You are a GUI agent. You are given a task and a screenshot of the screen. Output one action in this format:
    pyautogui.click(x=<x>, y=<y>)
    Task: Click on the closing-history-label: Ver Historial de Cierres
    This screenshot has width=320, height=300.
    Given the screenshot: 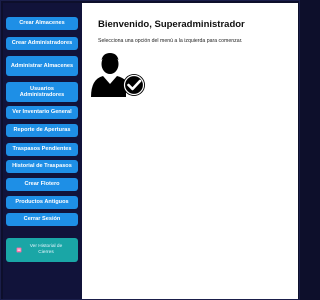 What is the action you would take?
    pyautogui.click(x=46, y=249)
    